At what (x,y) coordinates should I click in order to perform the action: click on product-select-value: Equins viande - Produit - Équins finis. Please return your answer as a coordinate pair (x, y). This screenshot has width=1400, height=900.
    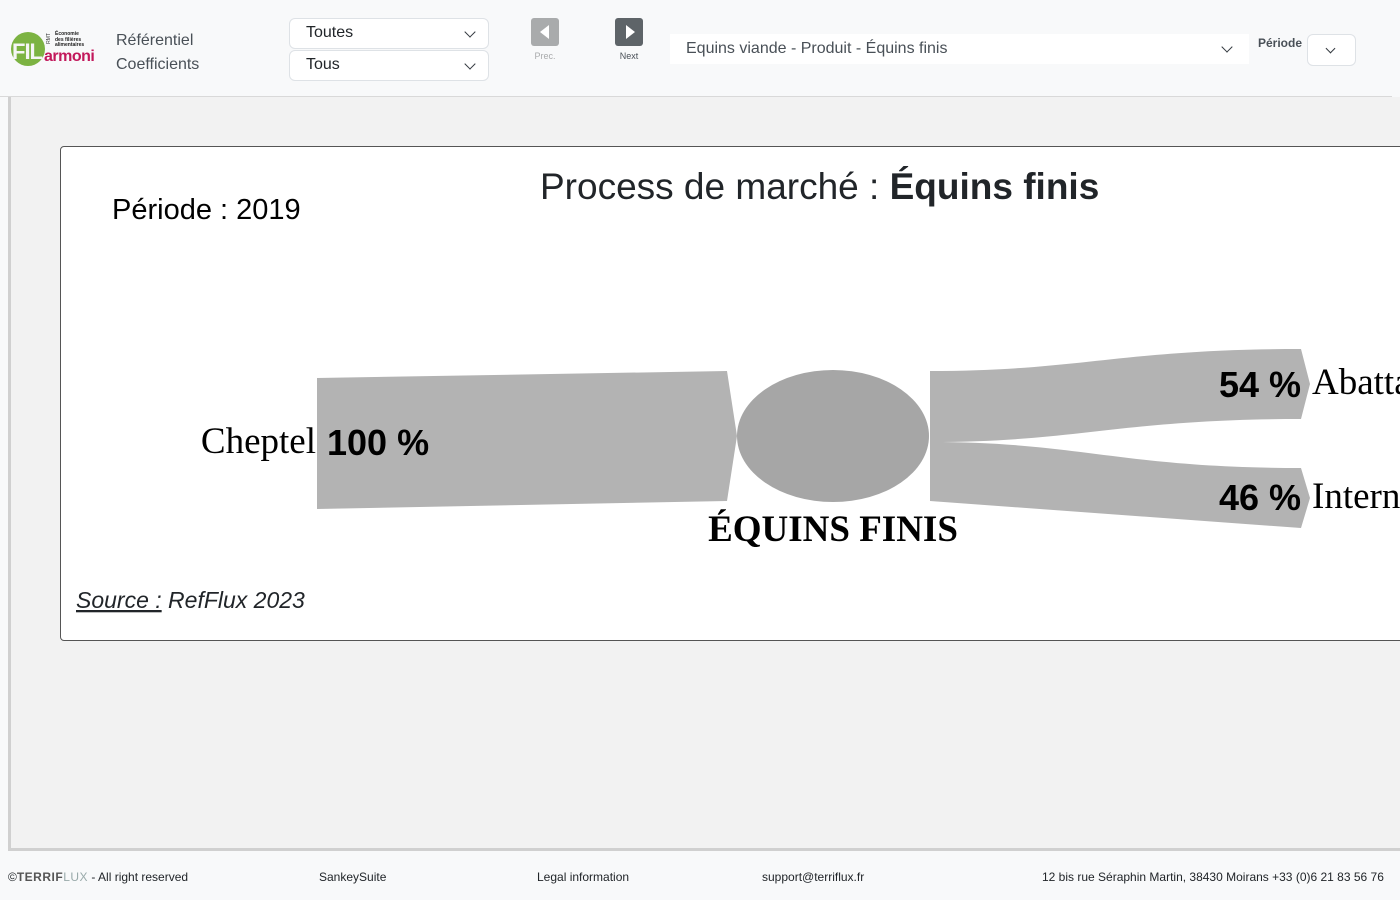
    Looking at the image, I should click on (817, 48).